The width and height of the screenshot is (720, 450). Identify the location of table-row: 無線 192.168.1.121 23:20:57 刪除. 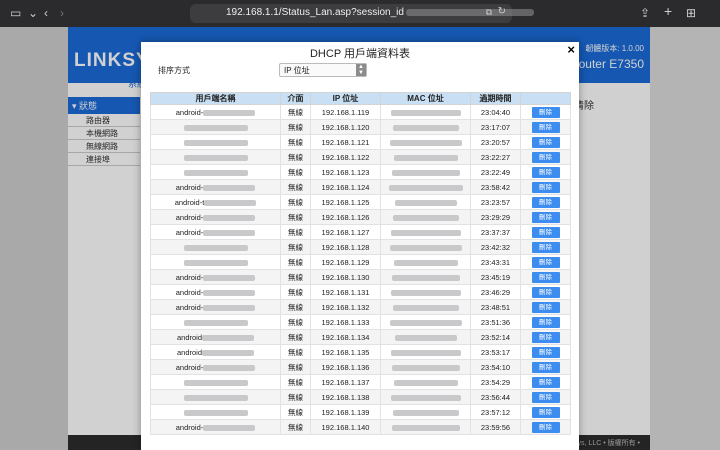
(360, 142).